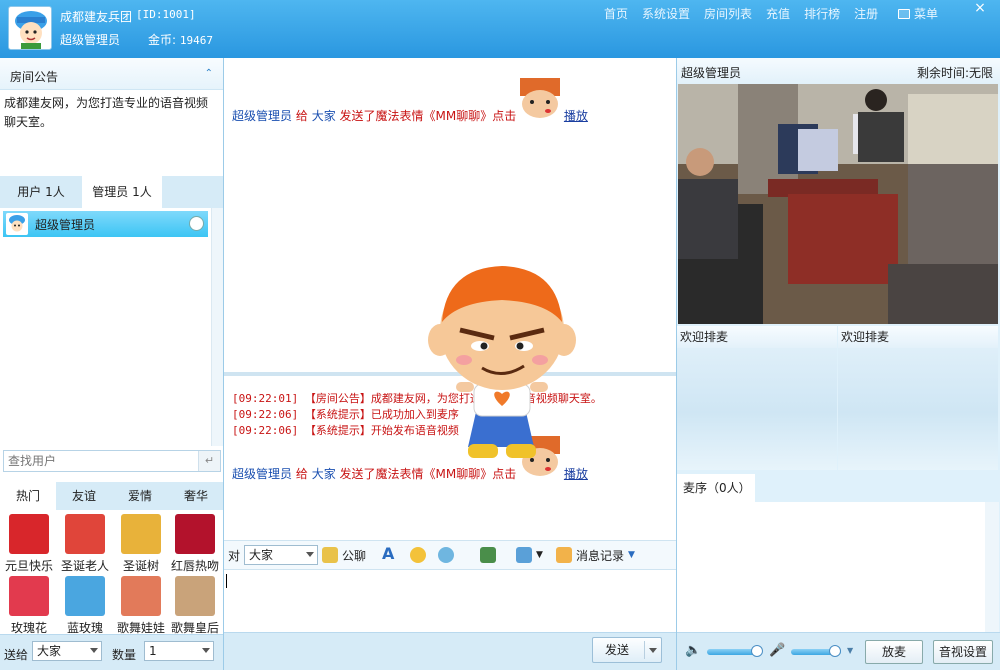  I want to click on microphone-icon, so click(196, 223).